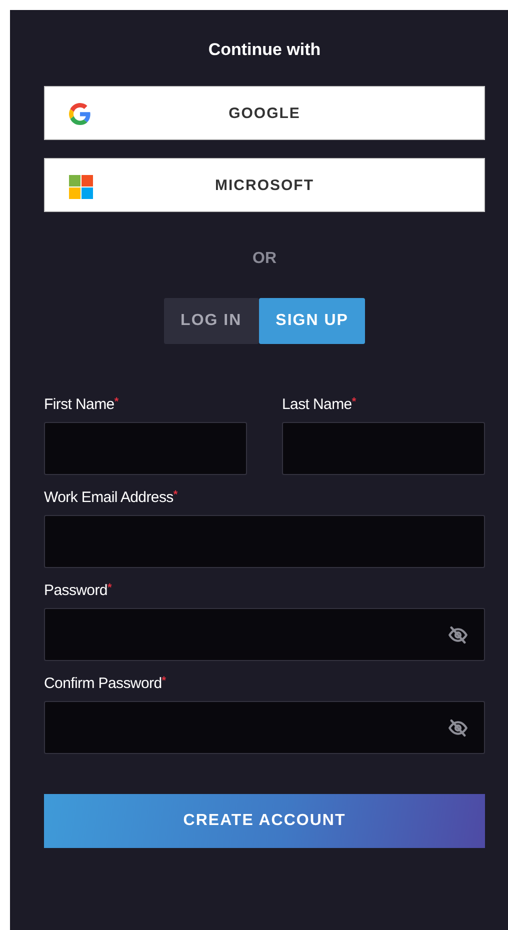 The image size is (508, 930). I want to click on divider-text: OR, so click(265, 259).